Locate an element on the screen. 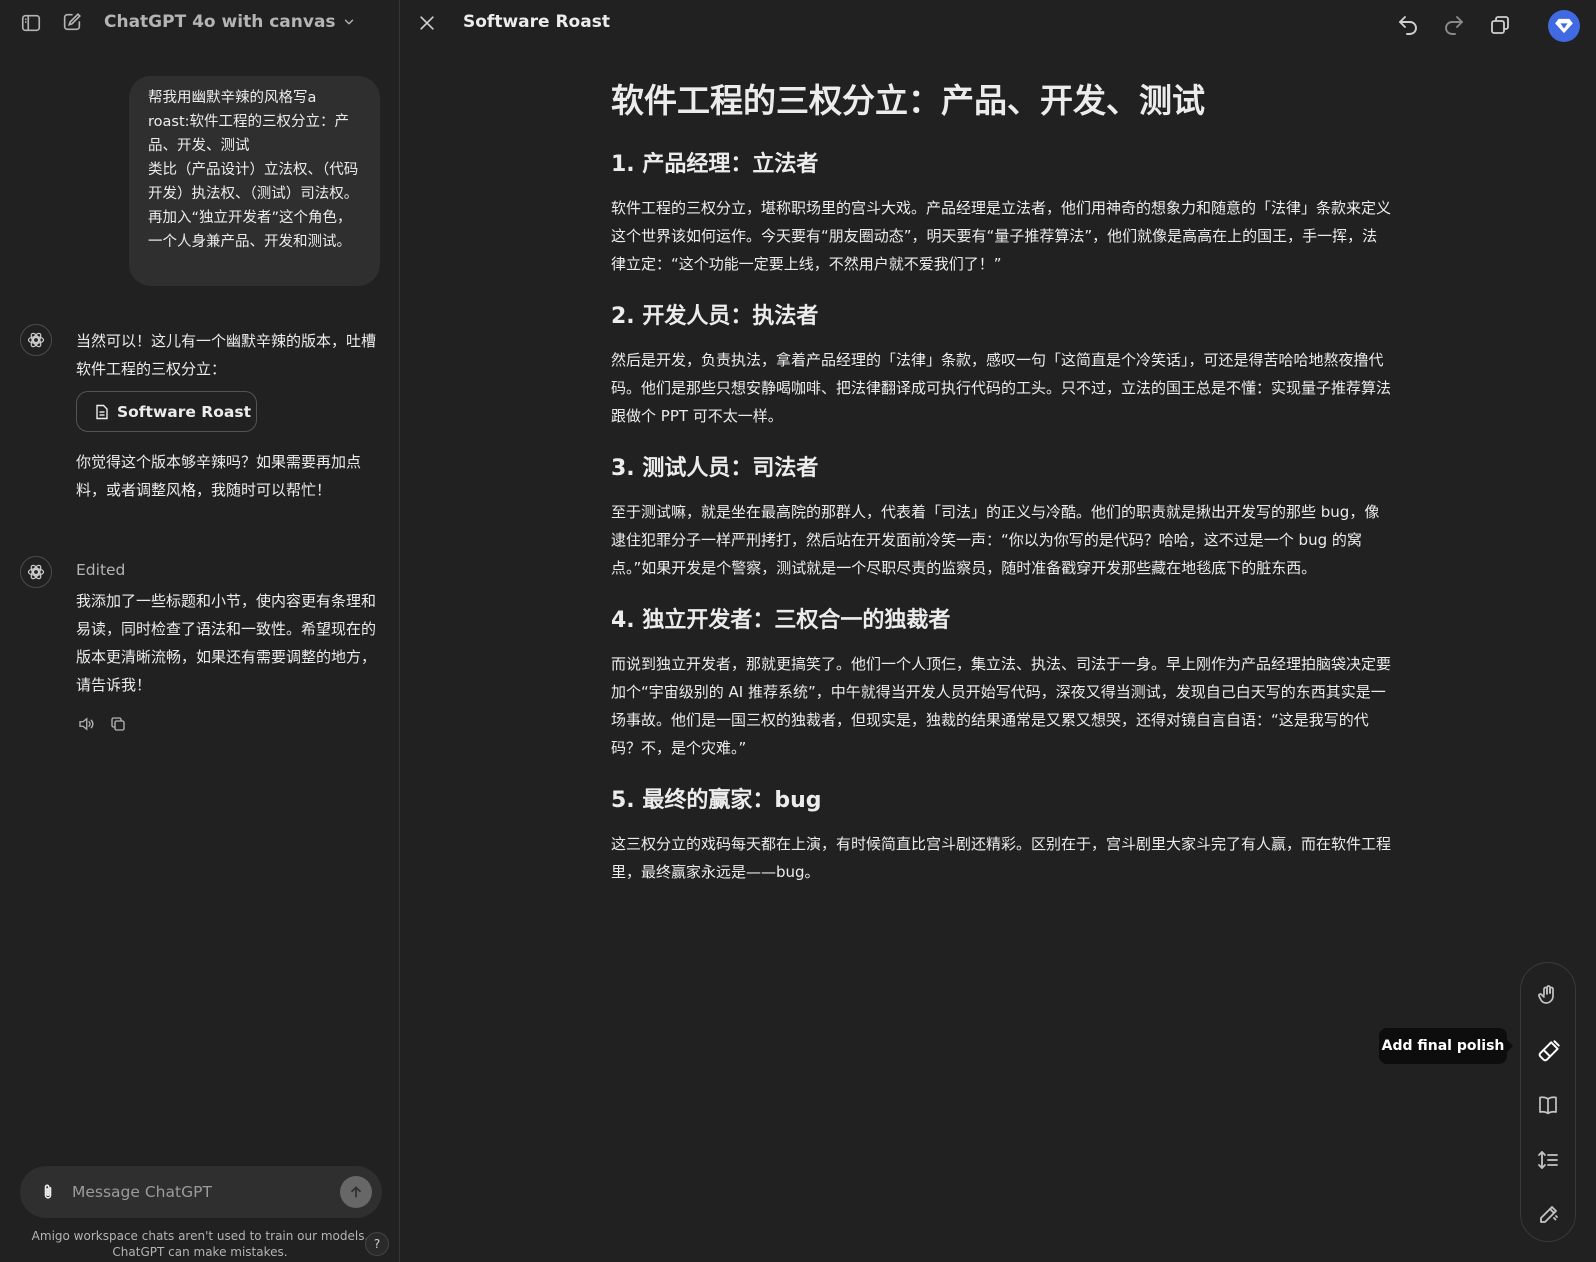 Image resolution: width=1596 pixels, height=1262 pixels. model-selector: ChatGPT 4o with canvas is located at coordinates (230, 22).